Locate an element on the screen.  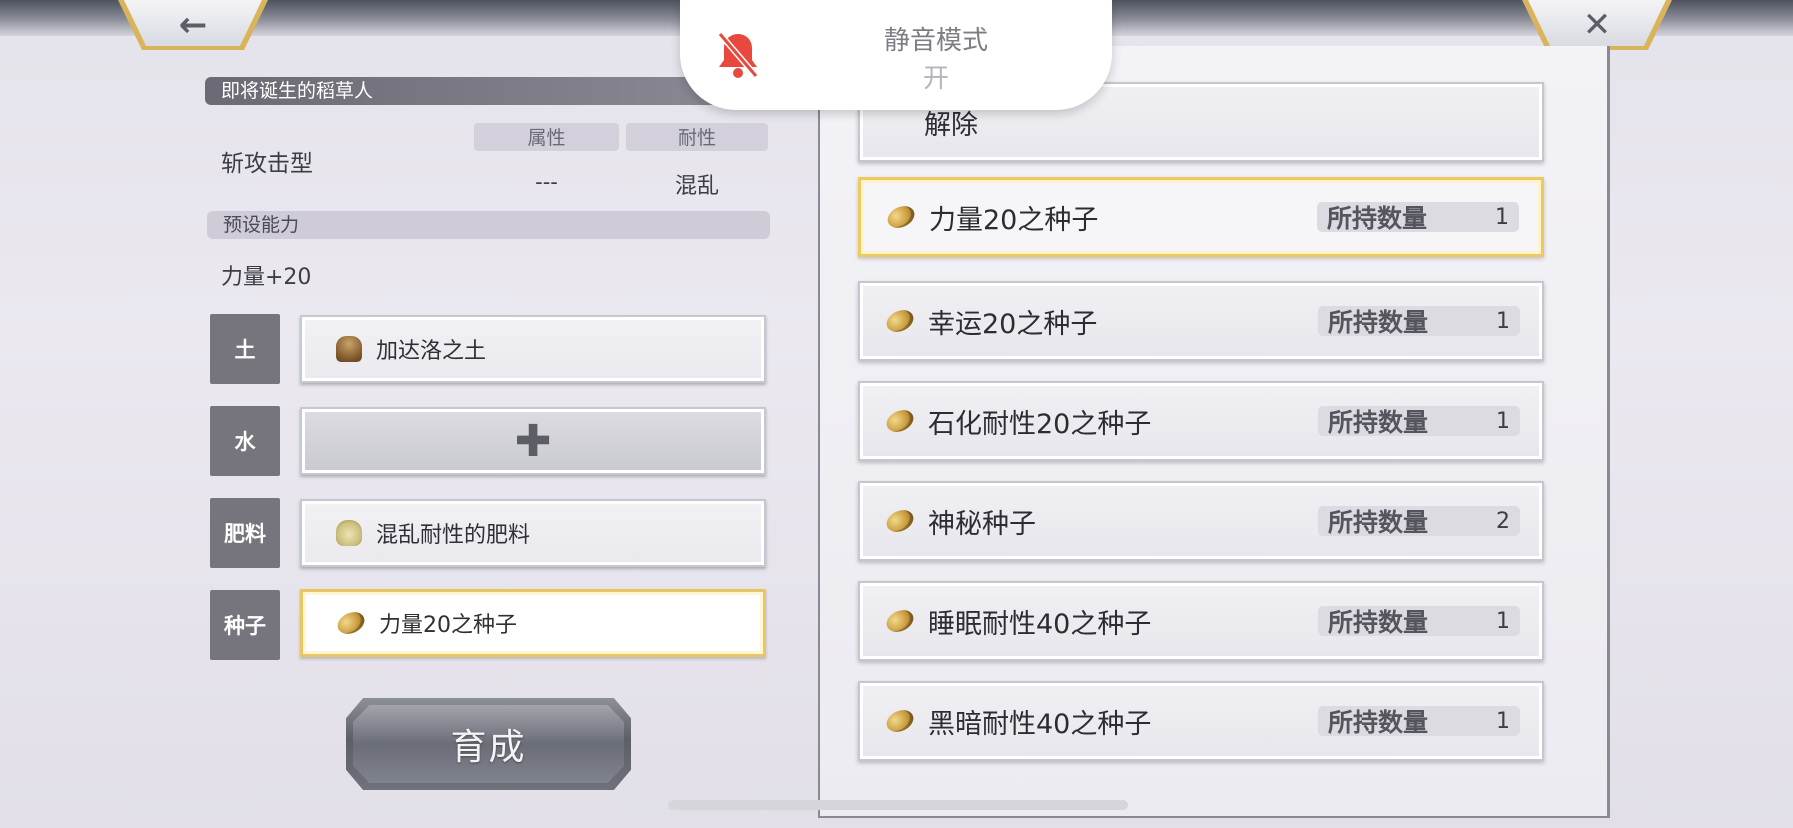
close-icon: ✕ is located at coordinates (1597, 25).